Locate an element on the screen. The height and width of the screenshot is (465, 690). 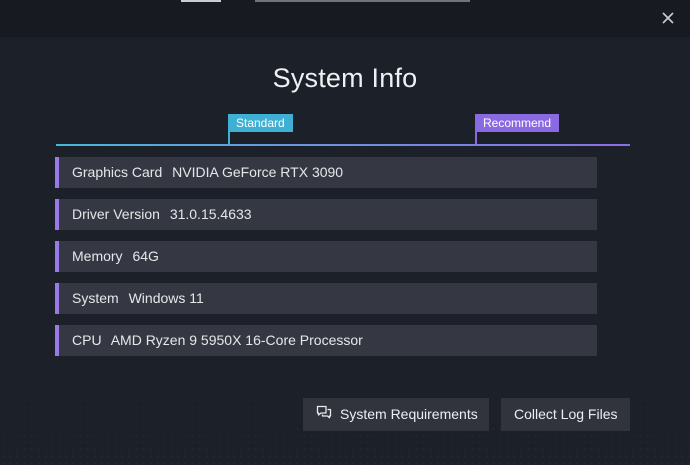
system-requirements-label: System Requirements is located at coordinates (409, 414).